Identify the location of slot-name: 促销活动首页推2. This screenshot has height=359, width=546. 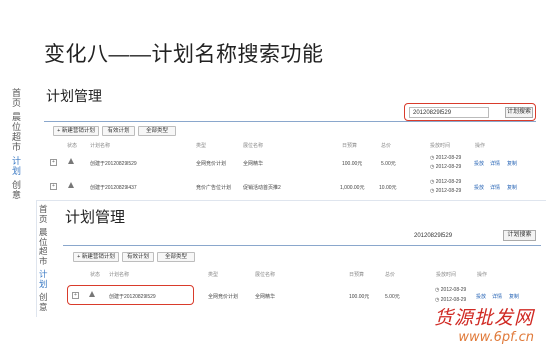
(262, 188).